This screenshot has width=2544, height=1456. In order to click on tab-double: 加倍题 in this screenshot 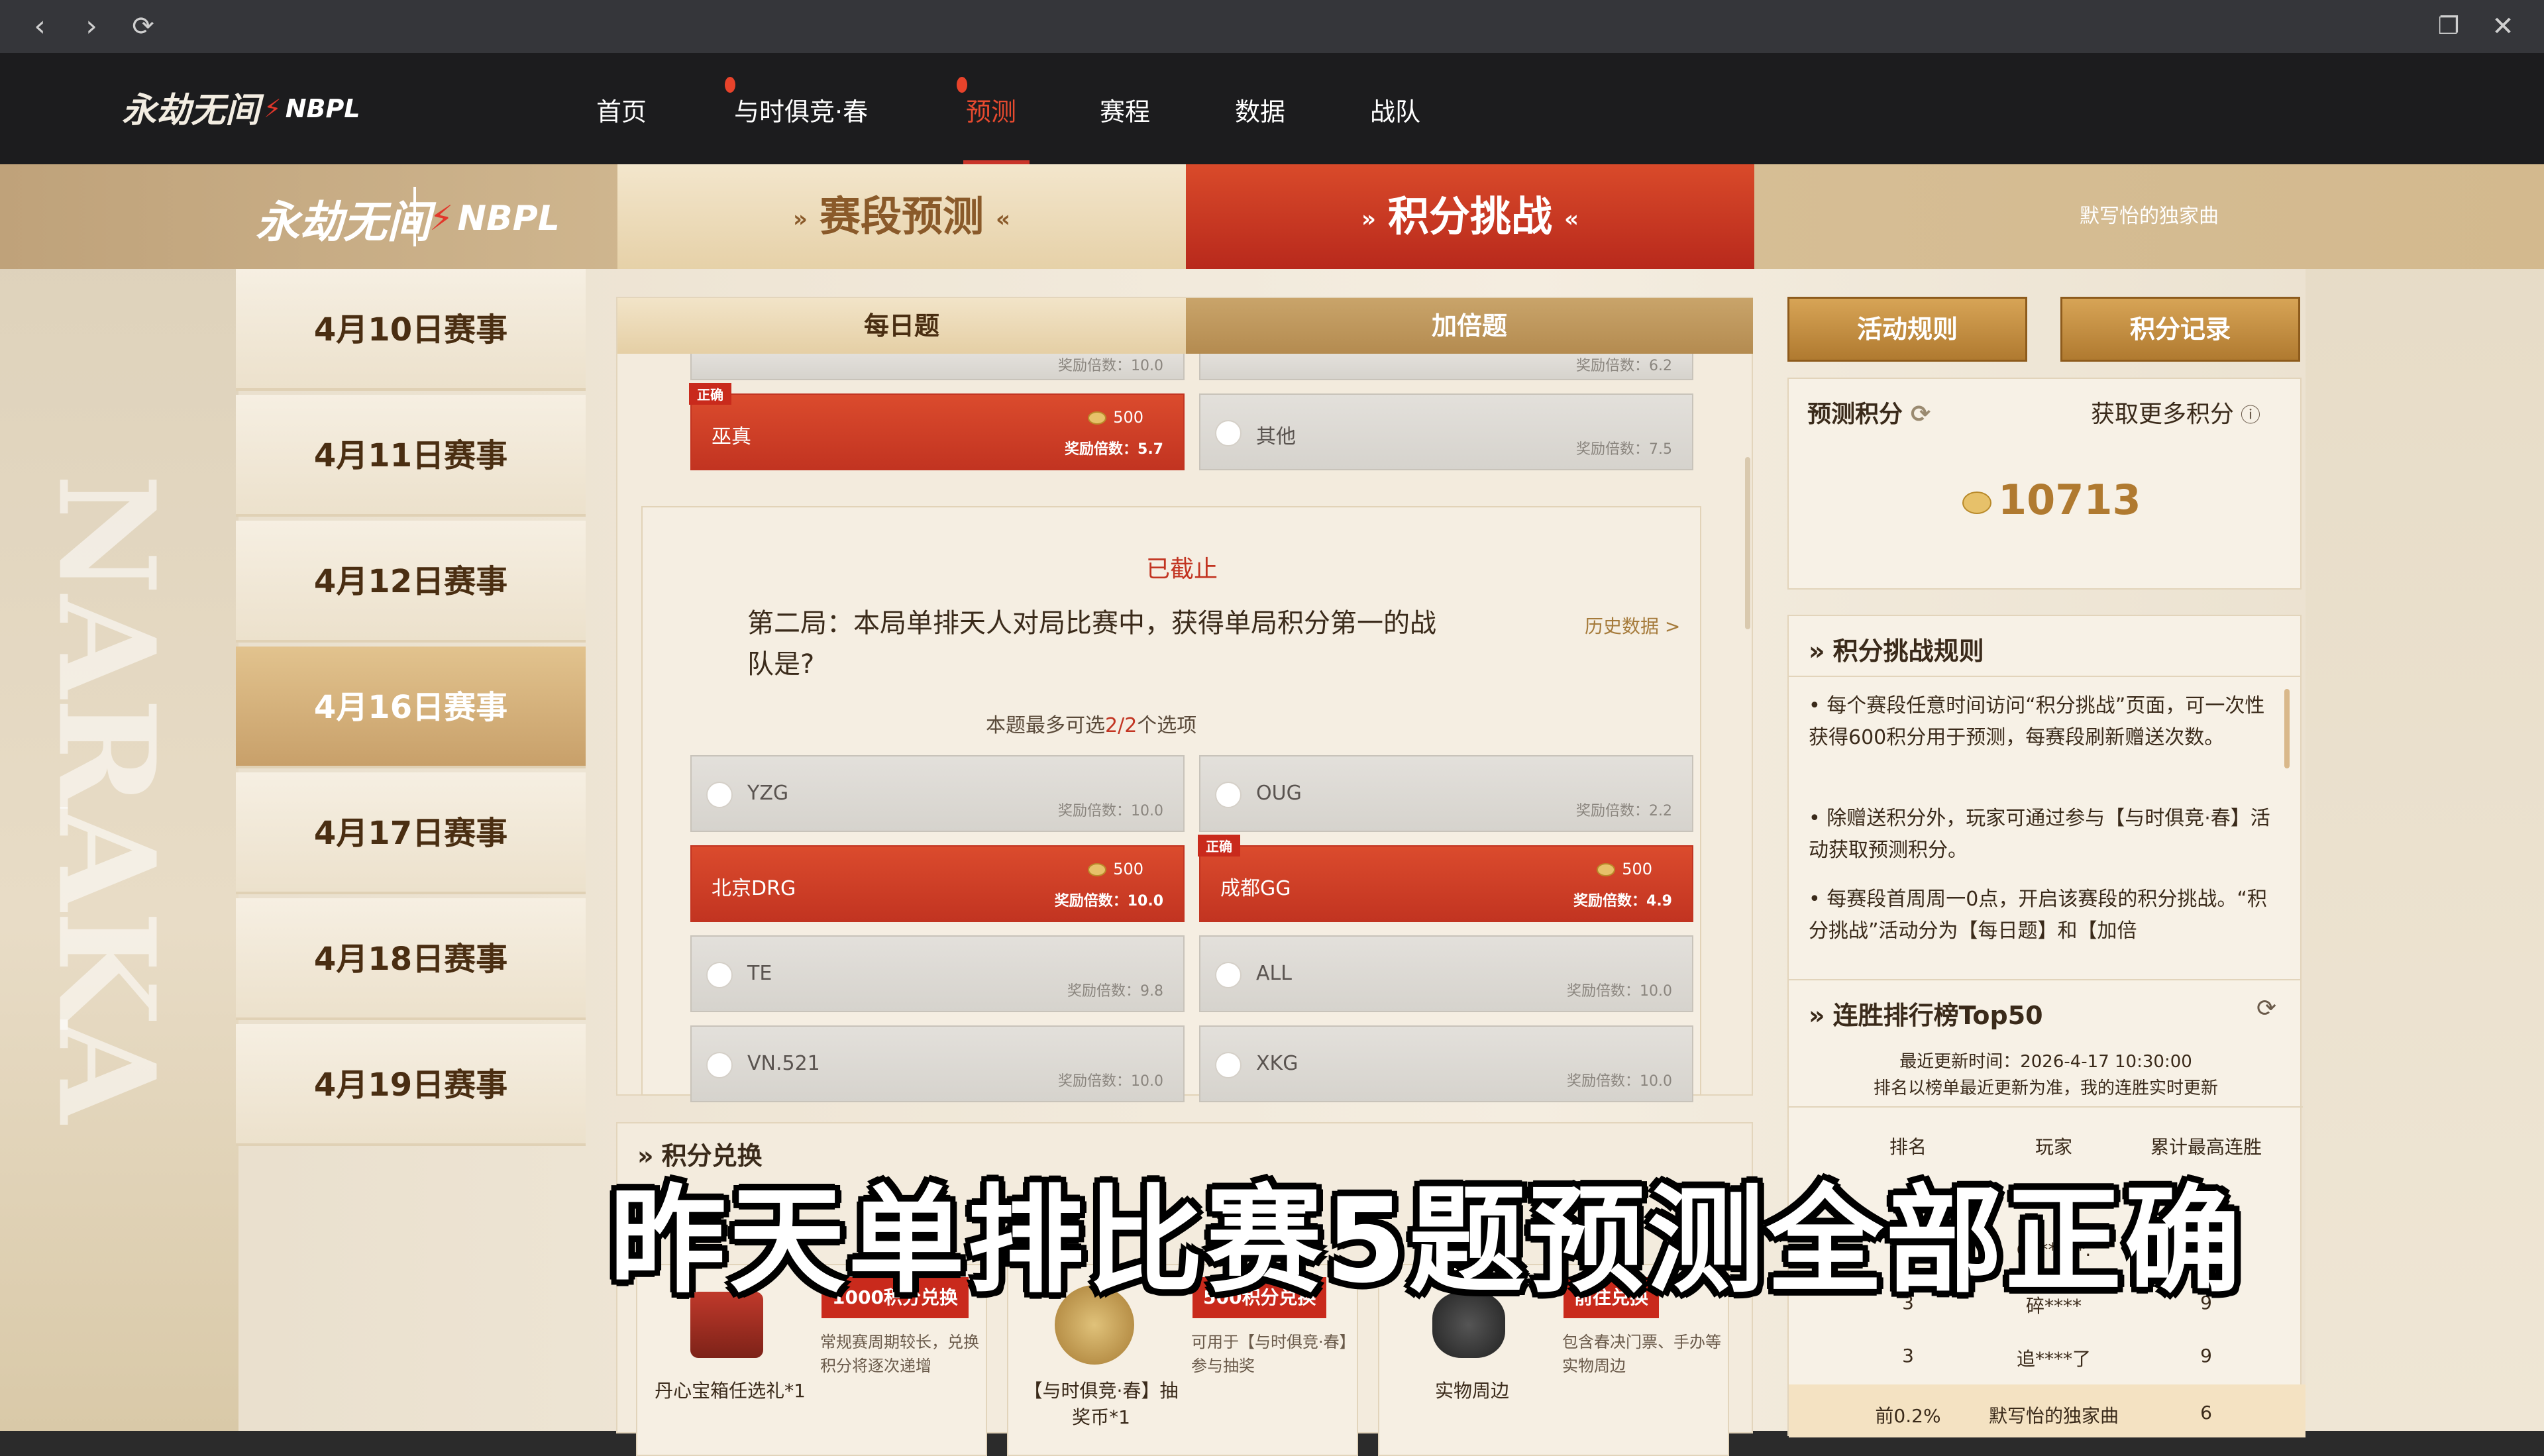, I will do `click(1470, 326)`.